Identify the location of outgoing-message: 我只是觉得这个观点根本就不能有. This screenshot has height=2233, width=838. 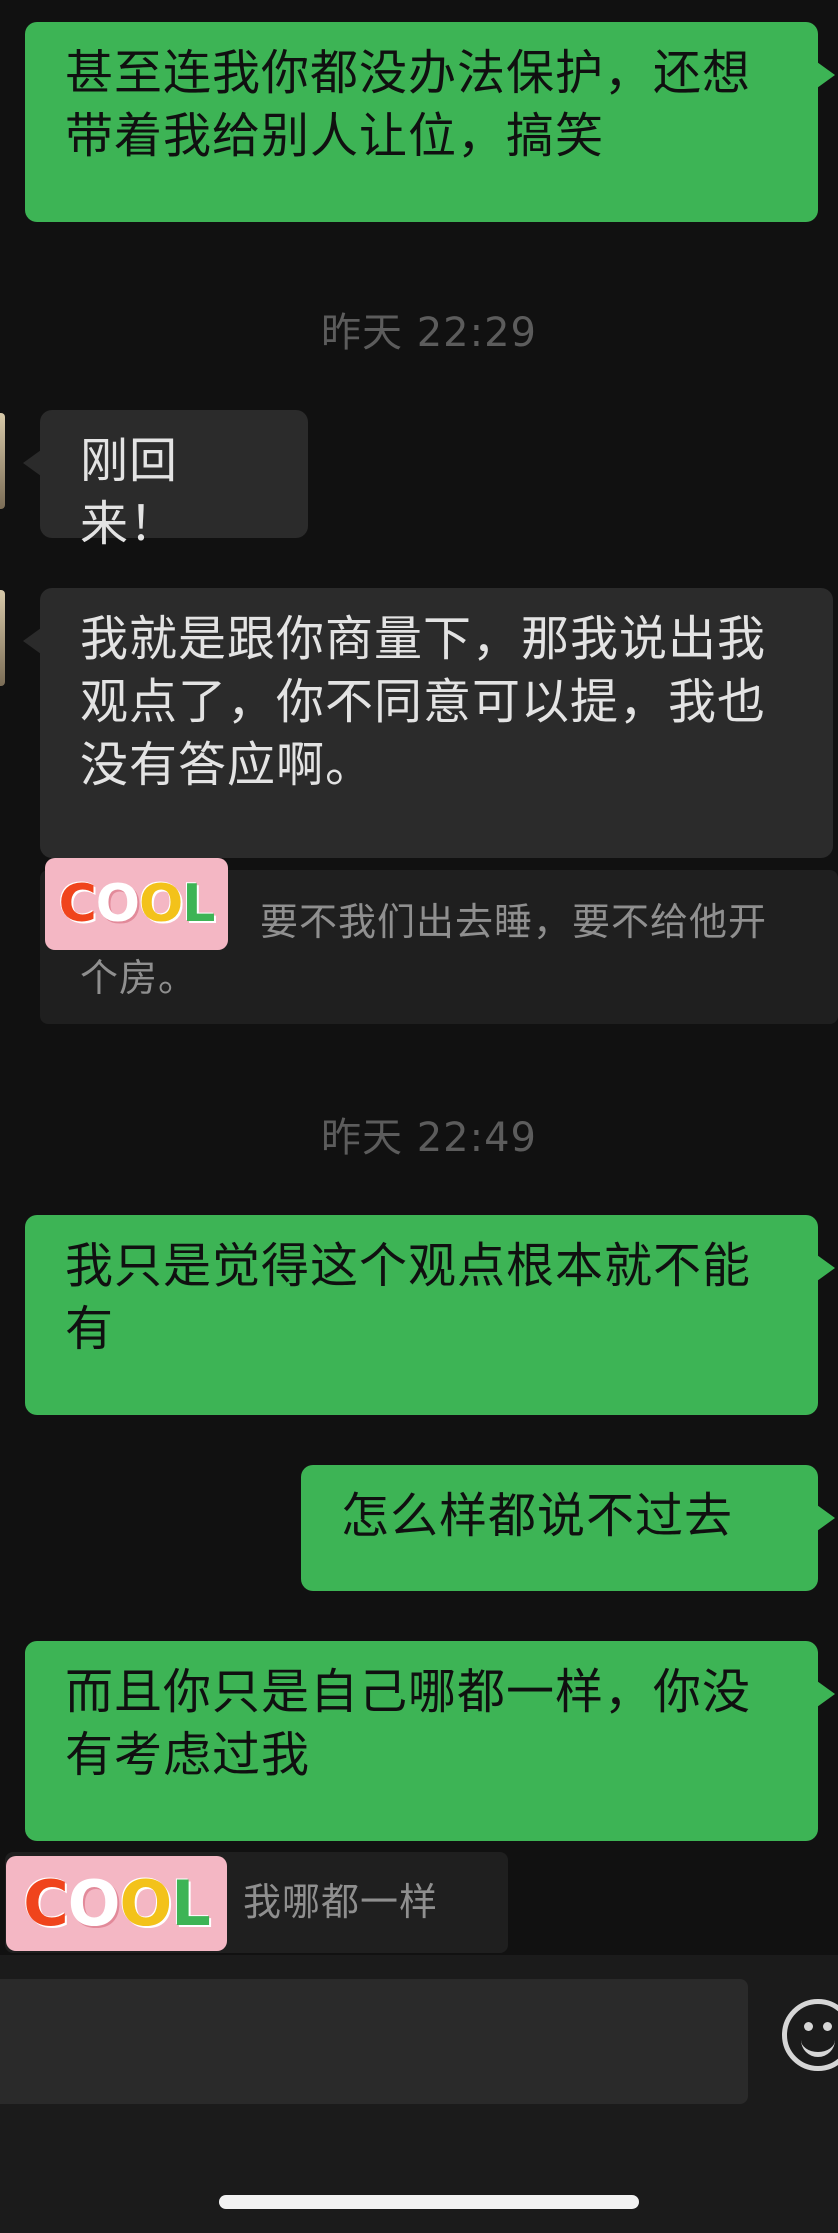
(430, 1315).